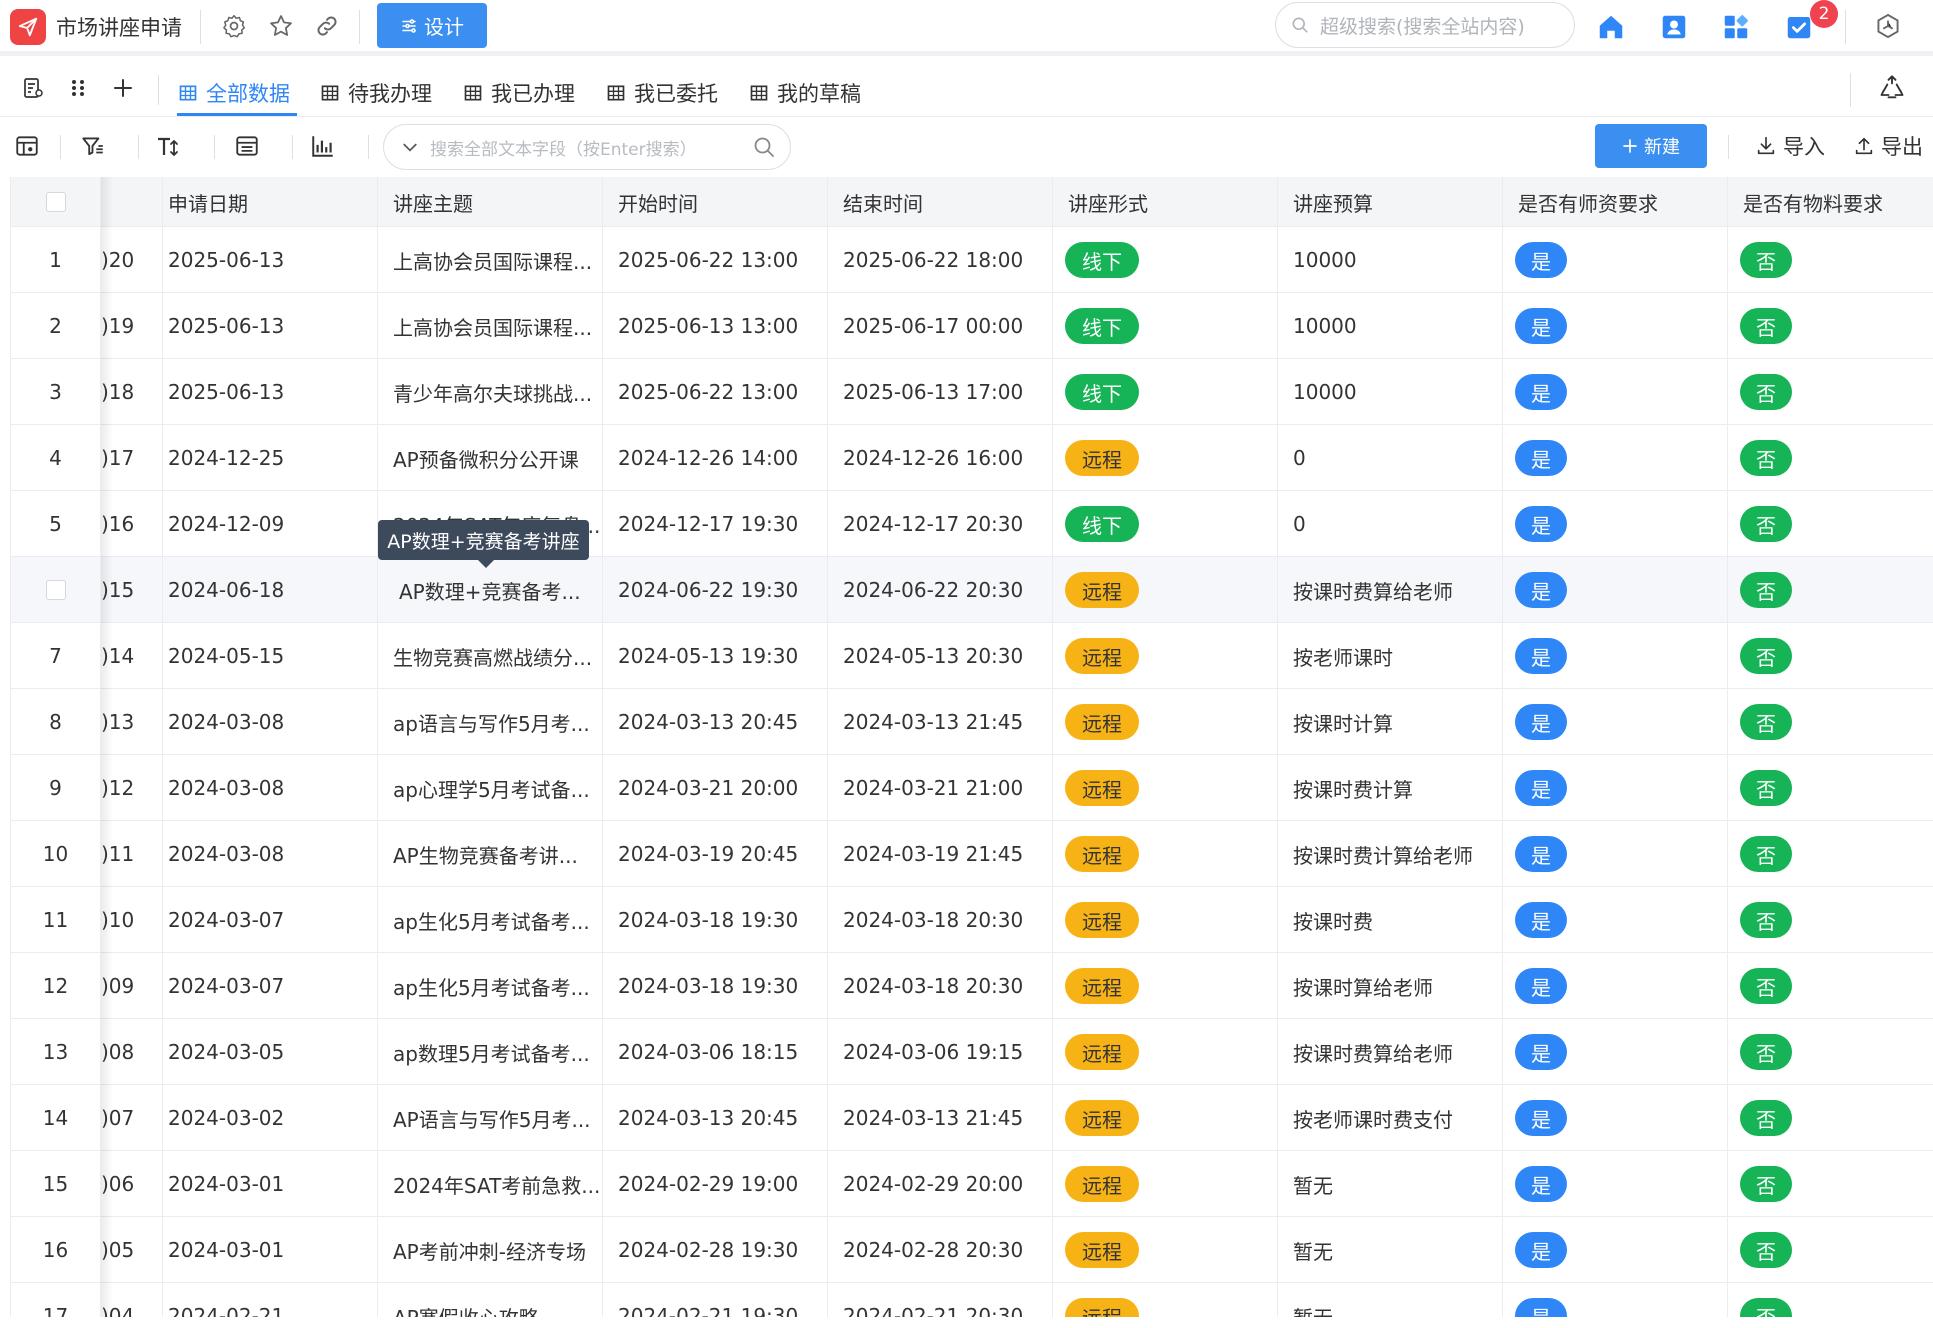  Describe the element at coordinates (940, 986) in the screenshot. I see `cell-end-time: 2024-03-18 20:30` at that location.